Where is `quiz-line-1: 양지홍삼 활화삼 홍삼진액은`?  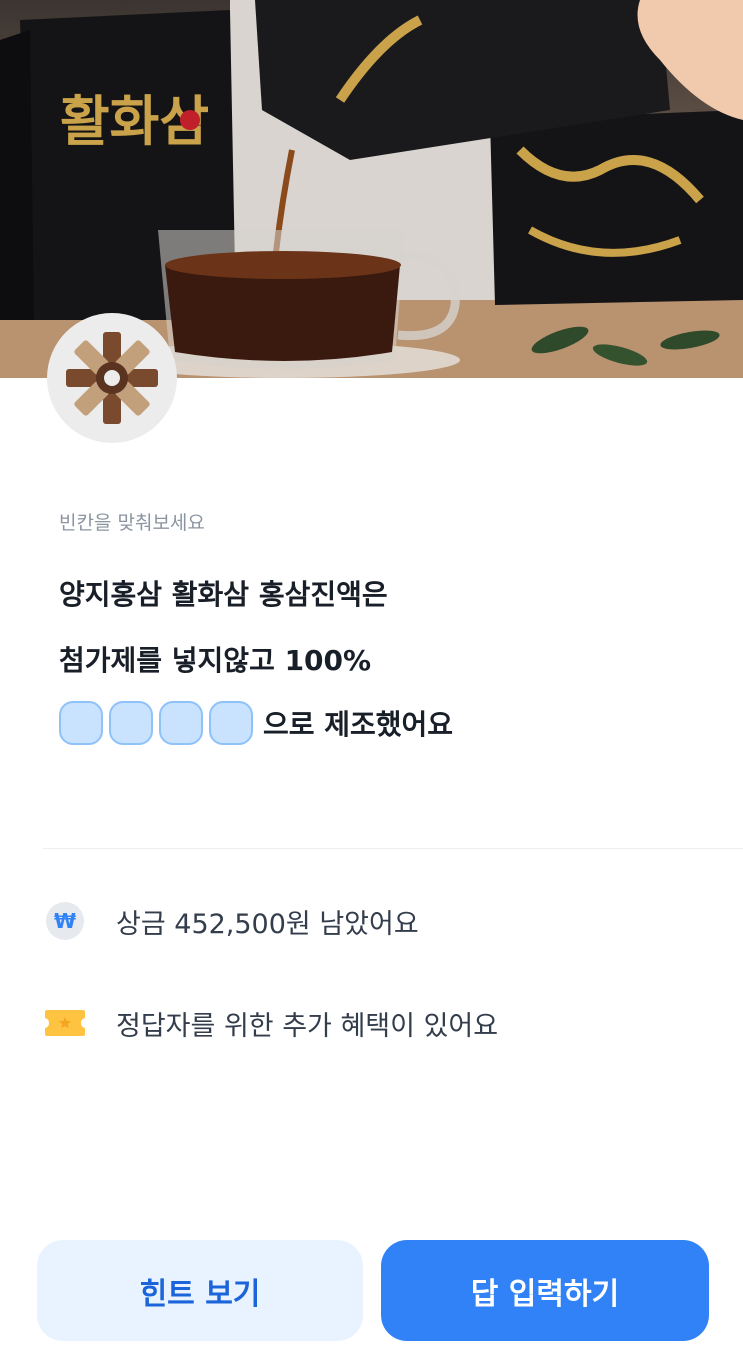 quiz-line-1: 양지홍삼 활화삼 홍삼진액은 is located at coordinates (223, 594).